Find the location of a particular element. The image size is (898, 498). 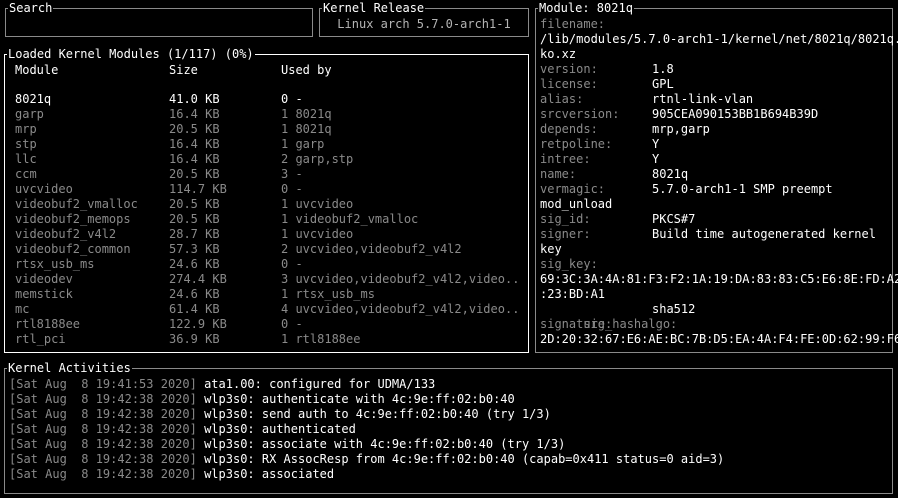

module-size-cell: 274.4 KB is located at coordinates (198, 279).